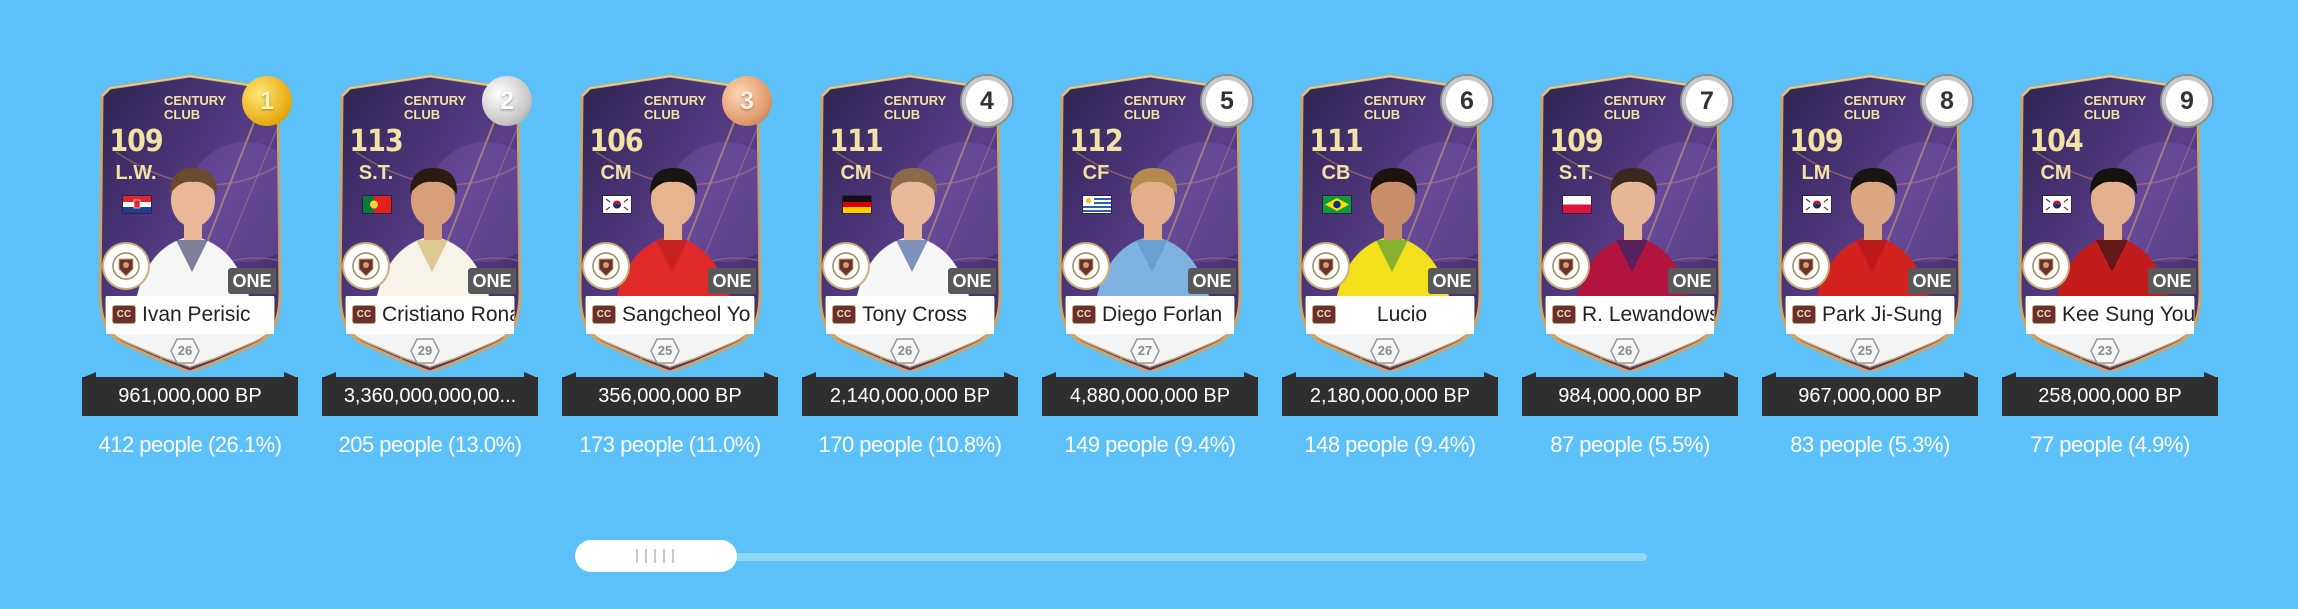 The height and width of the screenshot is (609, 2298). I want to click on vote-count: 170 people (10.8%), so click(910, 444).